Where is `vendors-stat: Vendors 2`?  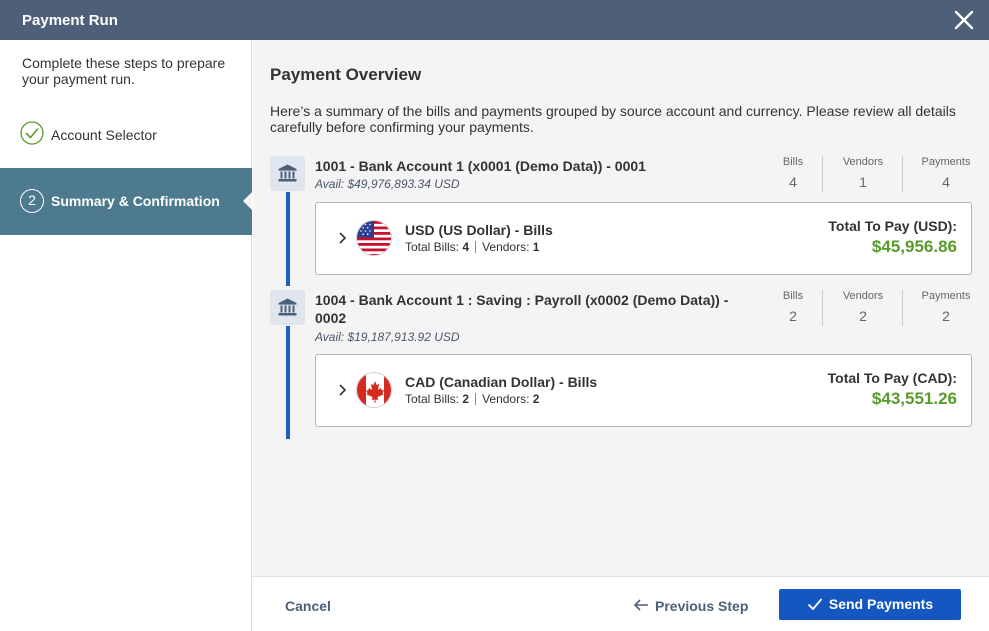
vendors-stat: Vendors 2 is located at coordinates (863, 307).